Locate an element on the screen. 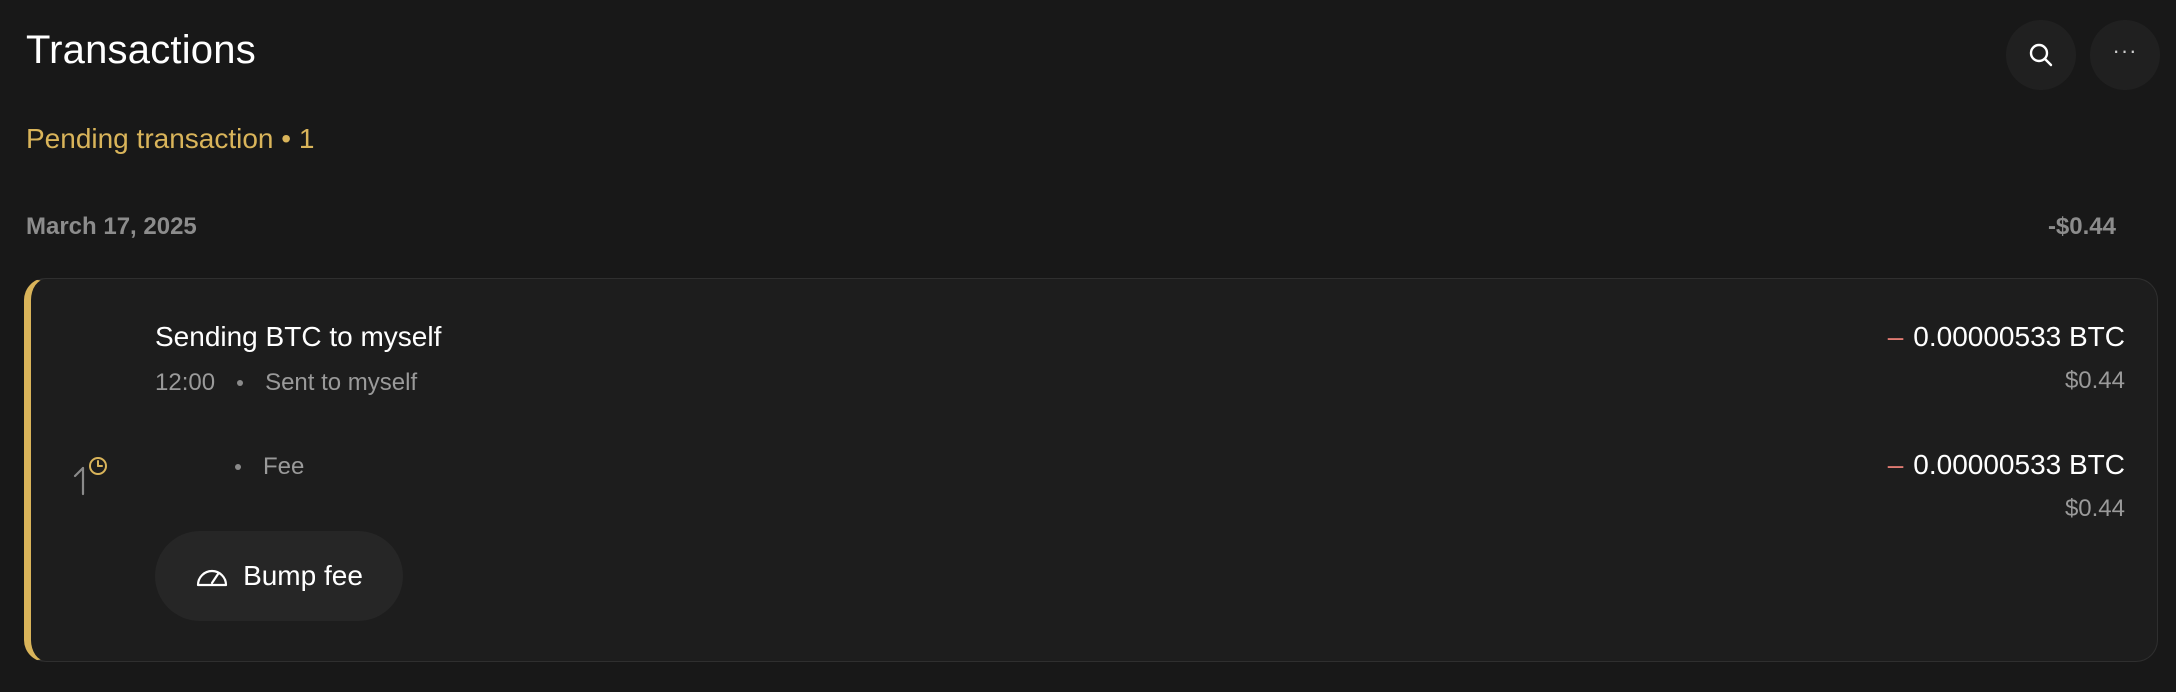 This screenshot has width=2176, height=692. group-date: March 17, 2025 is located at coordinates (111, 226).